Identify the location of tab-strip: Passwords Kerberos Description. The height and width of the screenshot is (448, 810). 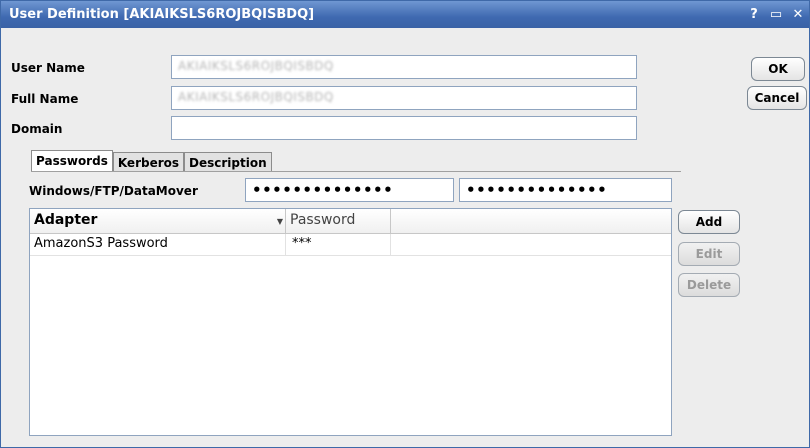
(151, 161).